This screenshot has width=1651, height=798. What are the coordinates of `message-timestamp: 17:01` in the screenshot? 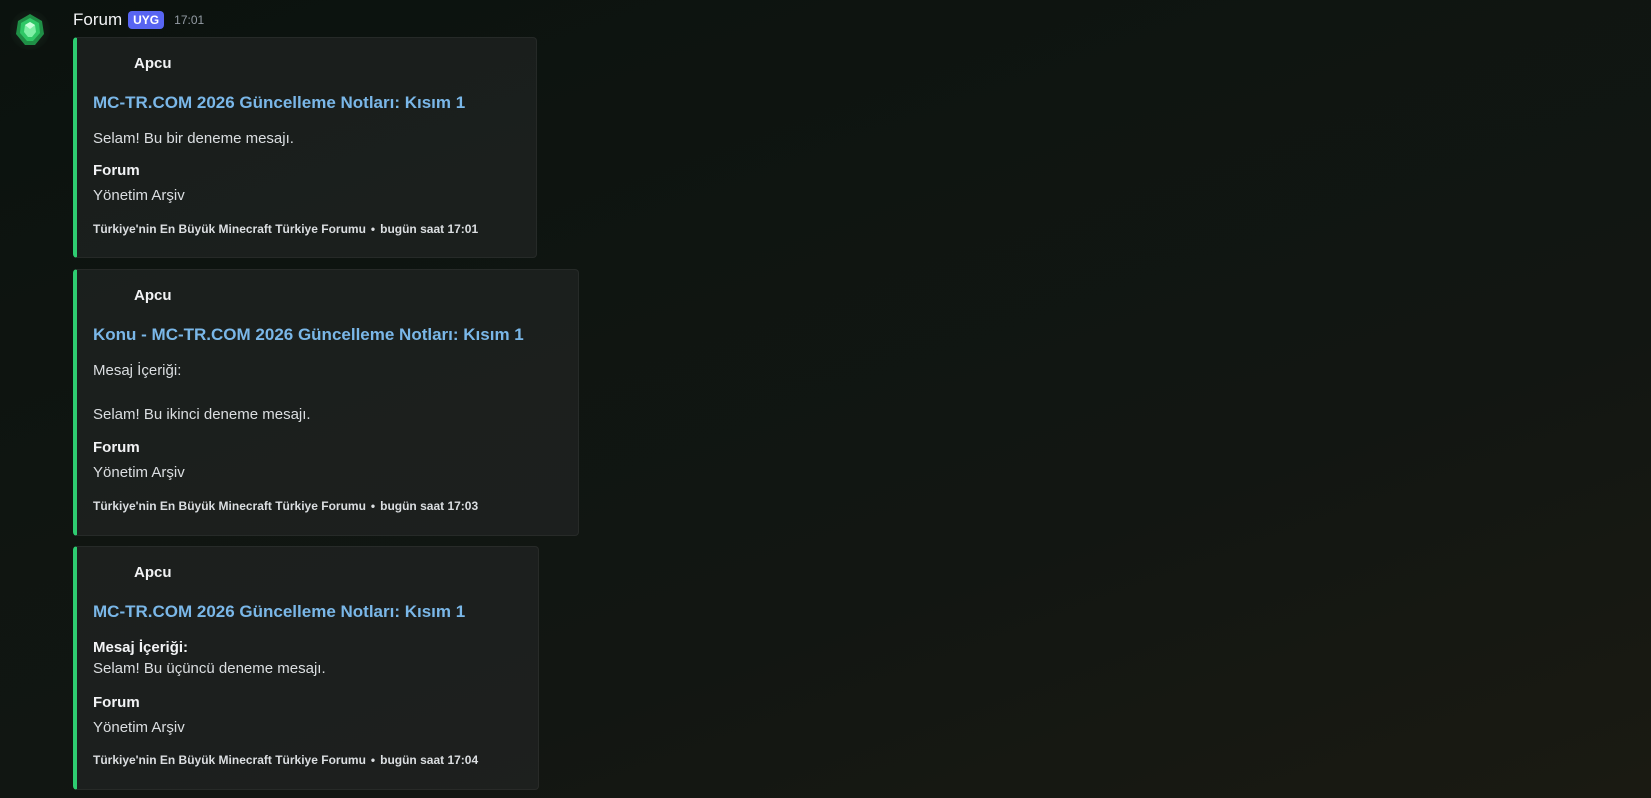 It's located at (189, 20).